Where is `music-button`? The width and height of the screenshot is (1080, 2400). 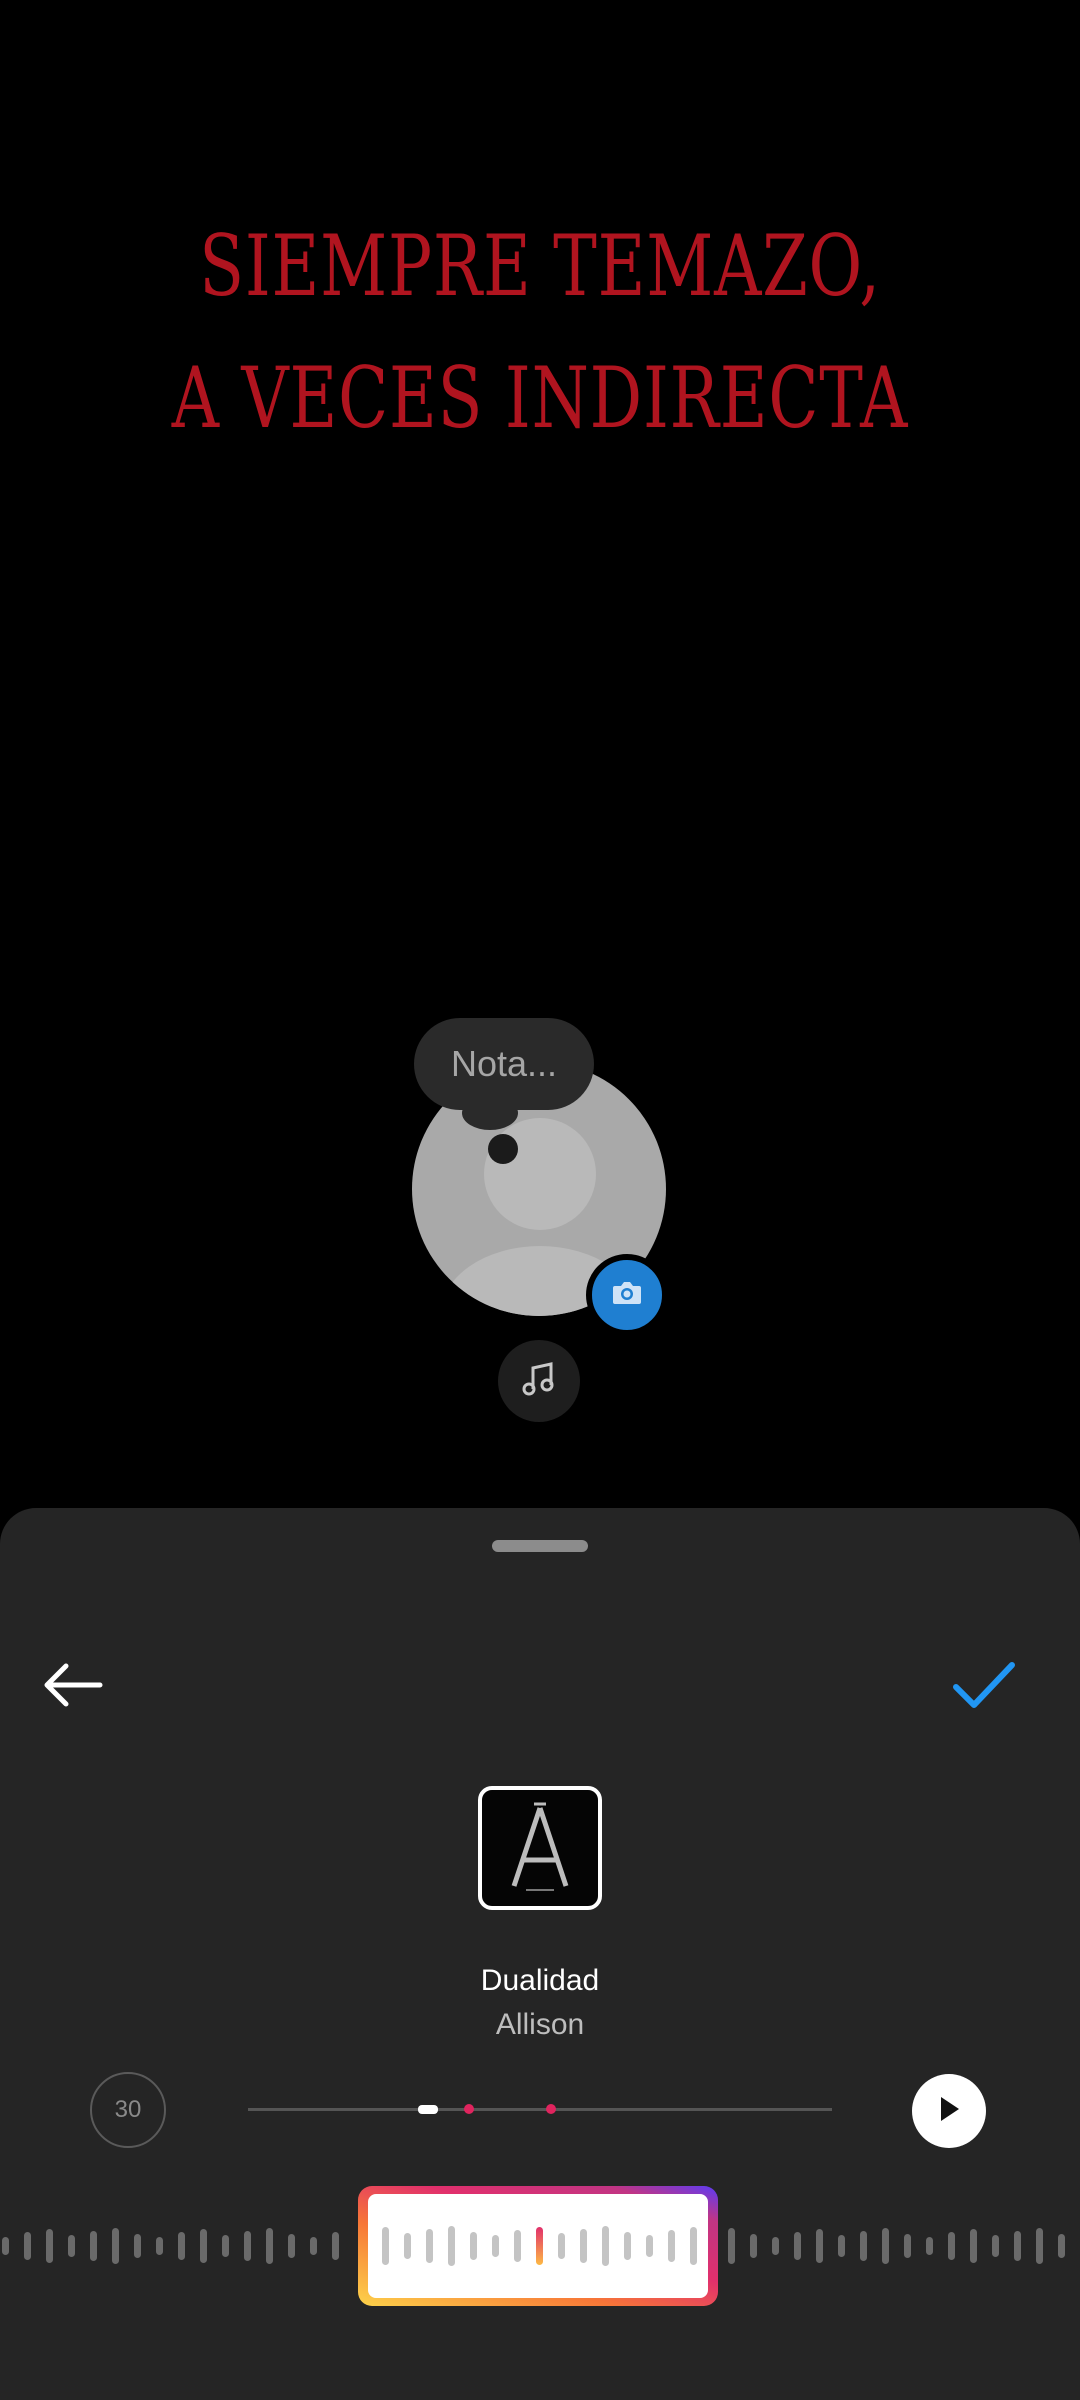
music-button is located at coordinates (539, 1381).